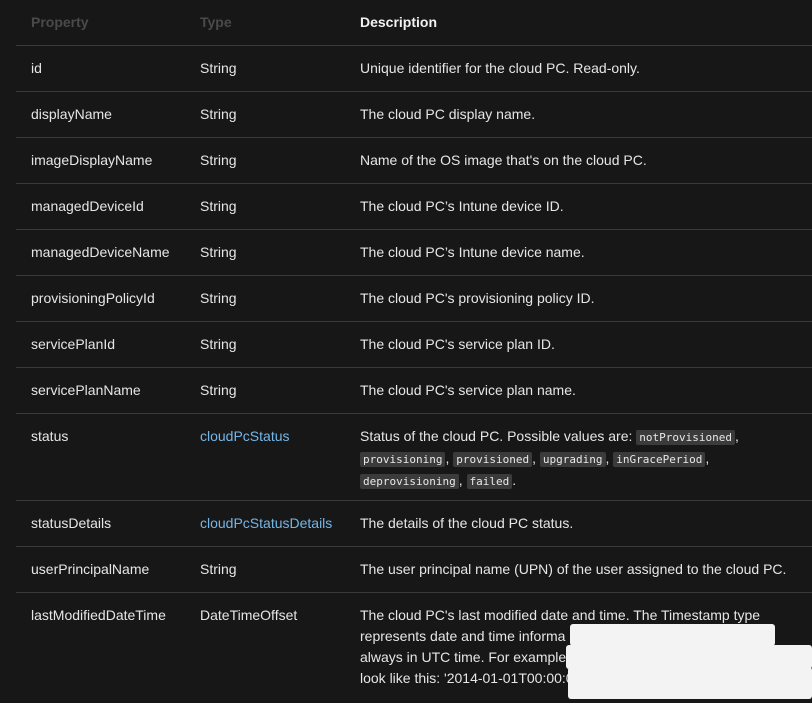 This screenshot has height=703, width=812. I want to click on property-name: servicePlanName, so click(86, 390).